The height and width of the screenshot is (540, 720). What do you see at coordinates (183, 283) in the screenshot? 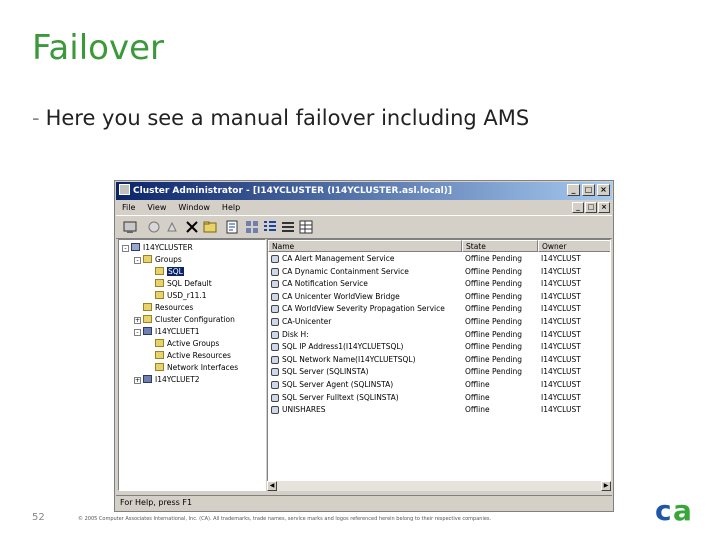
I see `tree-node-sql-default: SQL Default` at bounding box center [183, 283].